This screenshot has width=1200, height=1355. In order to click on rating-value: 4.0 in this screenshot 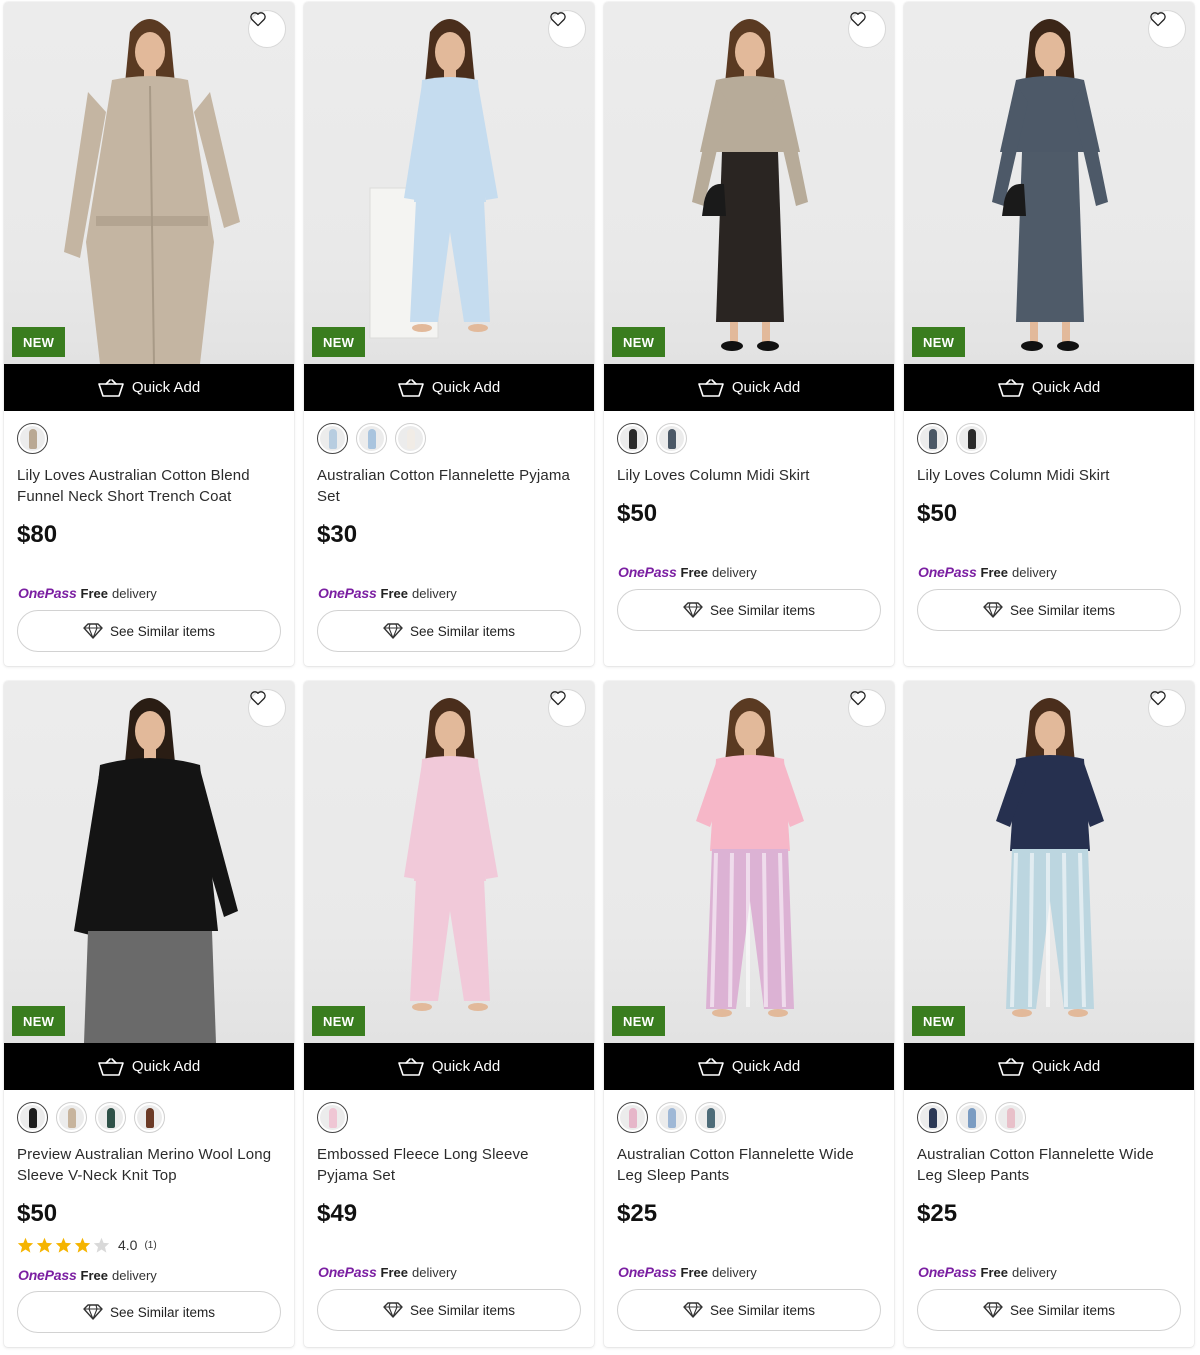, I will do `click(128, 1245)`.